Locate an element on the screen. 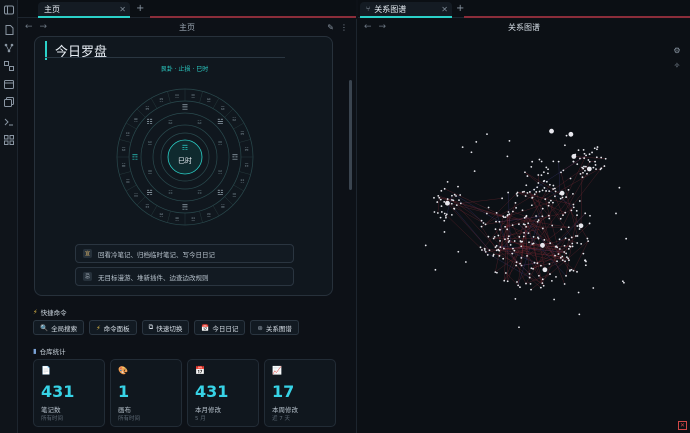  graph-view-label: 关系图谱 is located at coordinates (278, 328).